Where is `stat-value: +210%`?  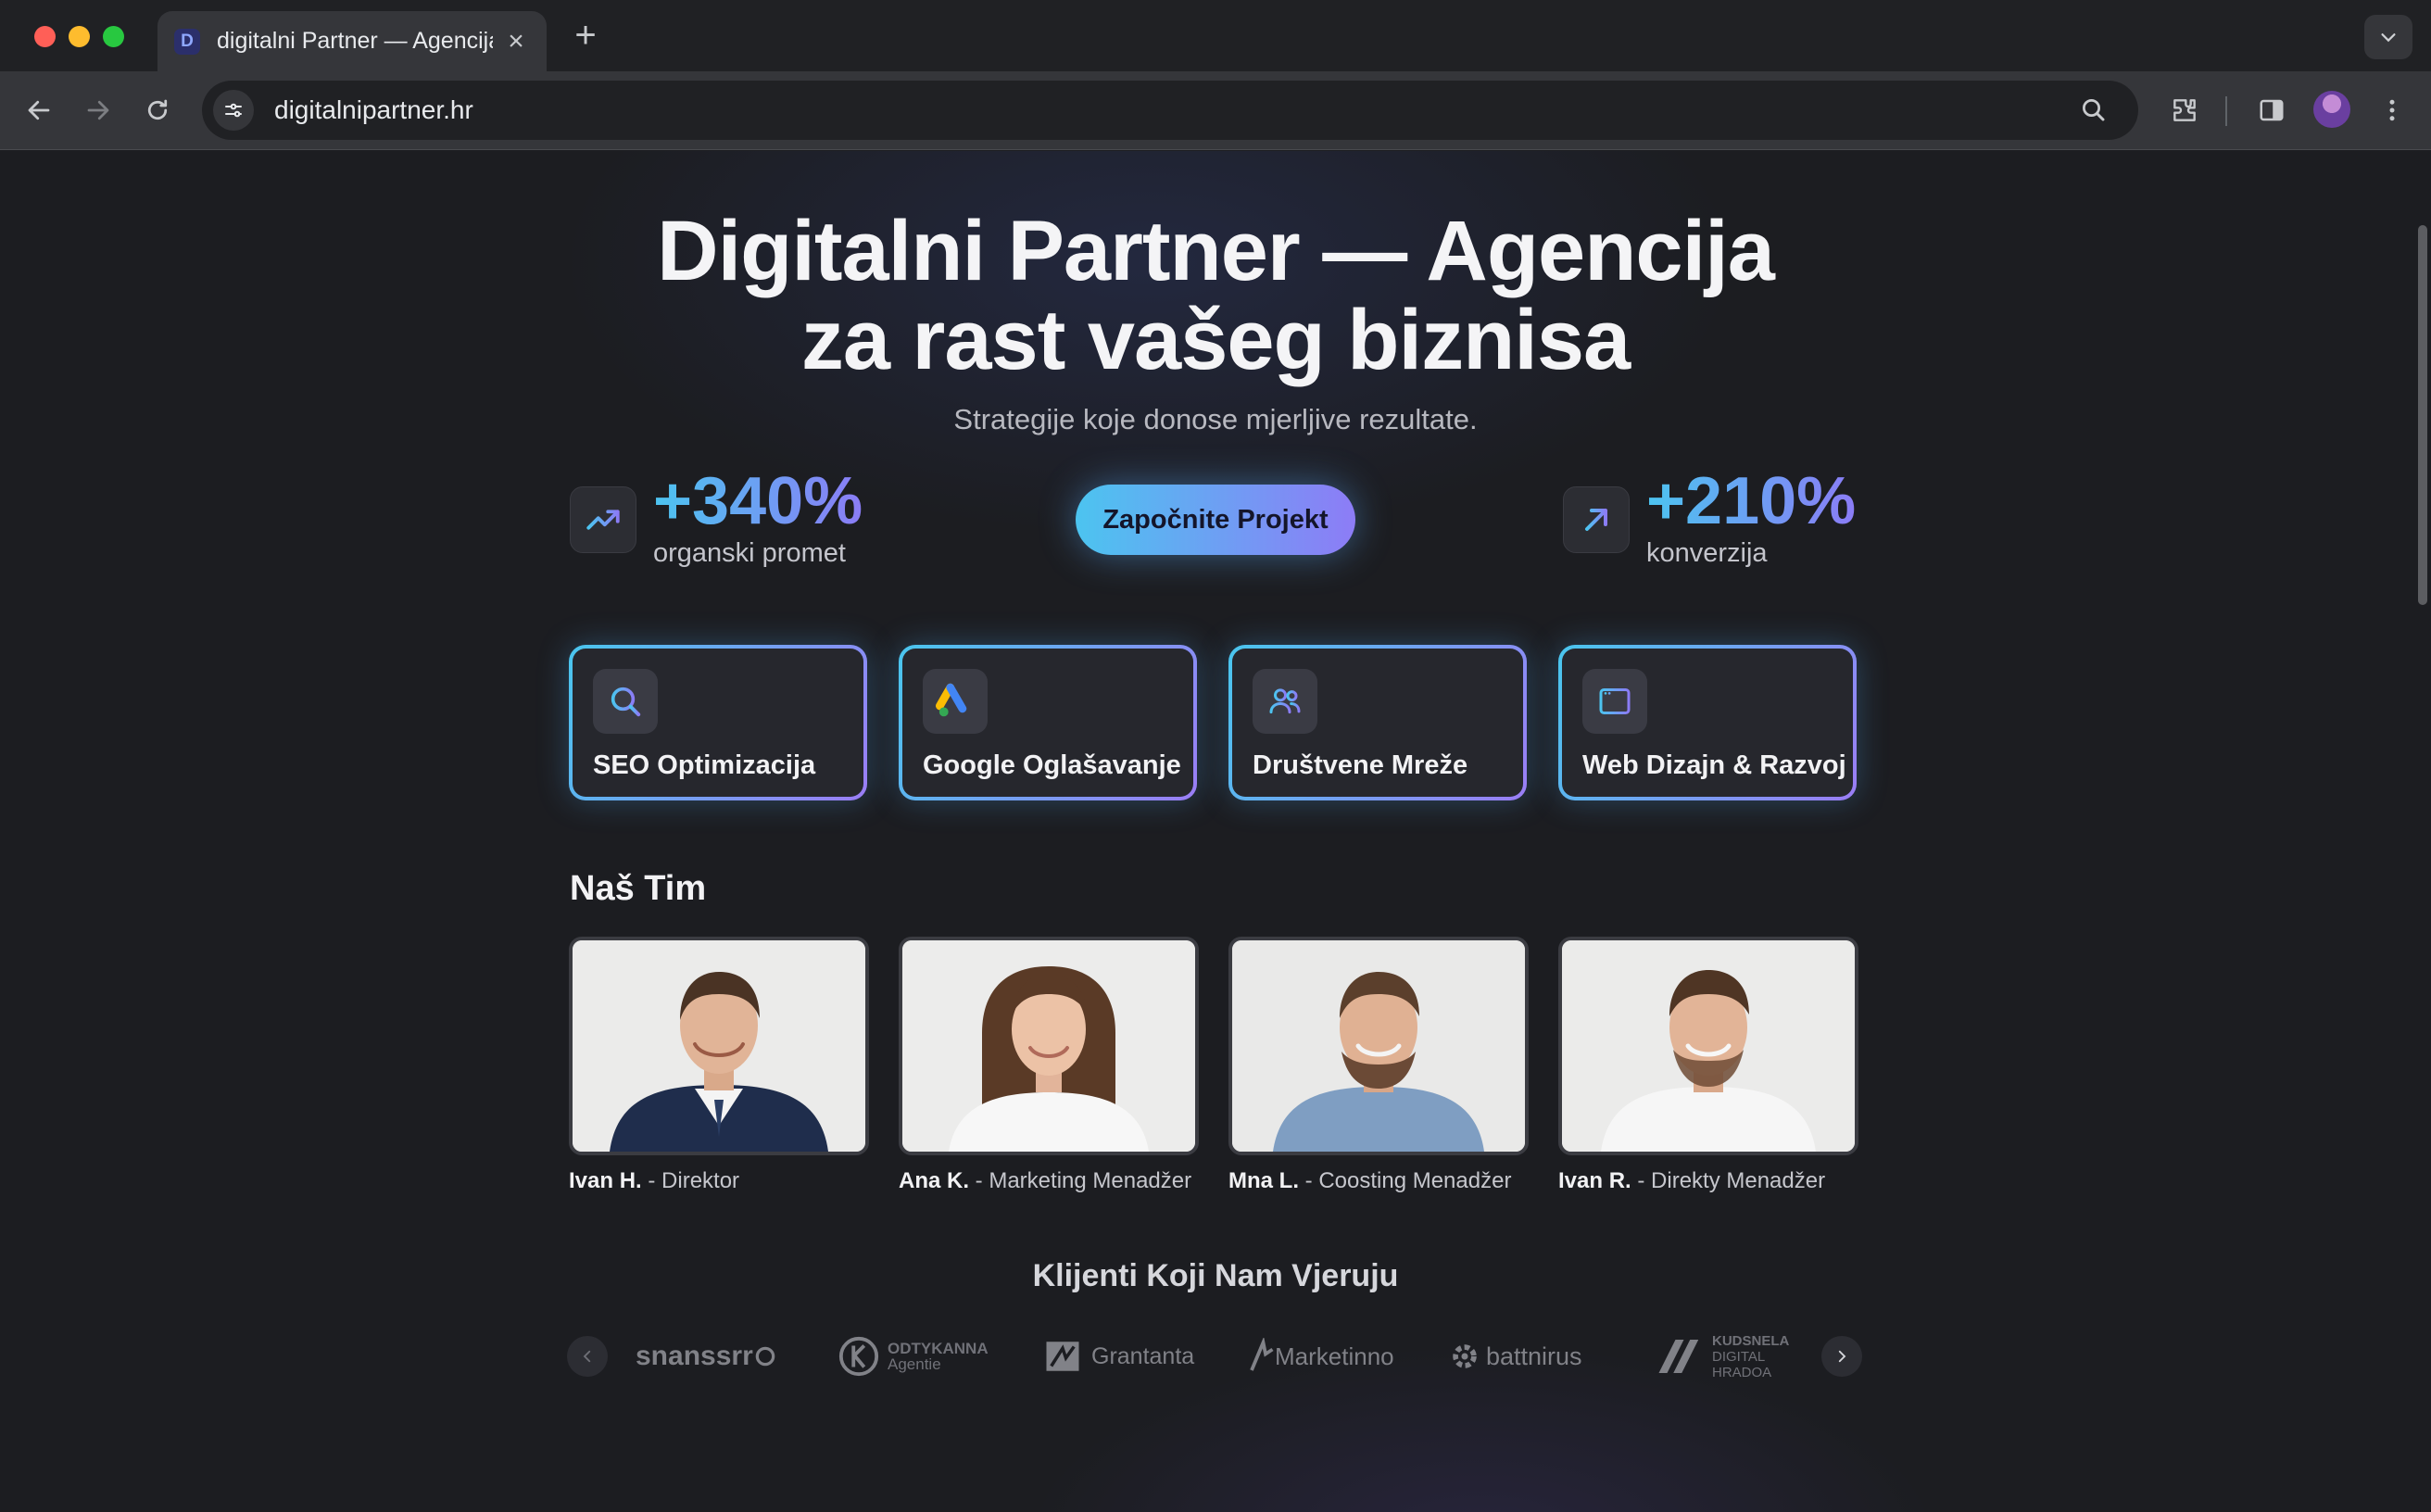
stat-value: +210% is located at coordinates (1751, 501).